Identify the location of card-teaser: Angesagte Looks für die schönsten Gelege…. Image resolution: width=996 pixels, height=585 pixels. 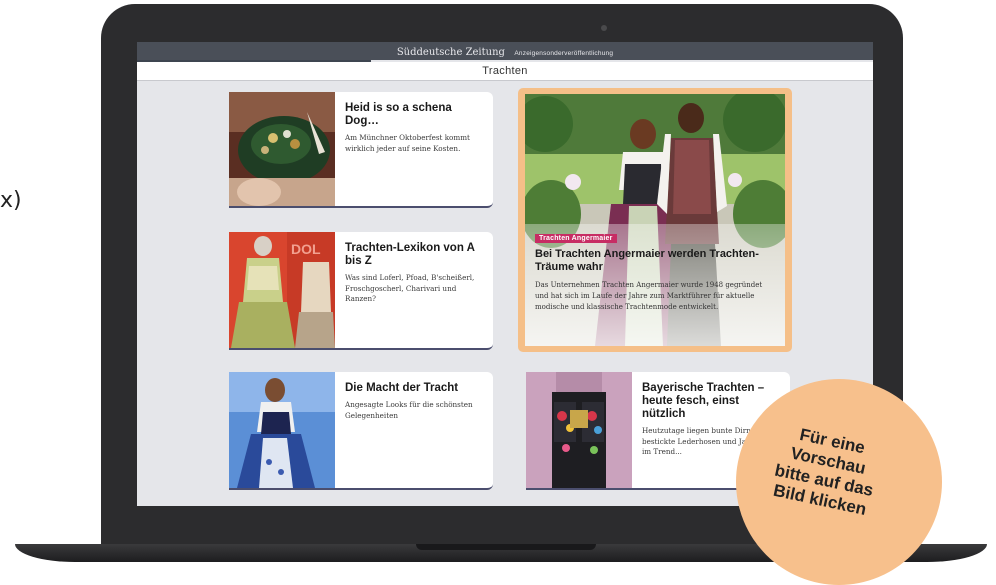
(409, 410).